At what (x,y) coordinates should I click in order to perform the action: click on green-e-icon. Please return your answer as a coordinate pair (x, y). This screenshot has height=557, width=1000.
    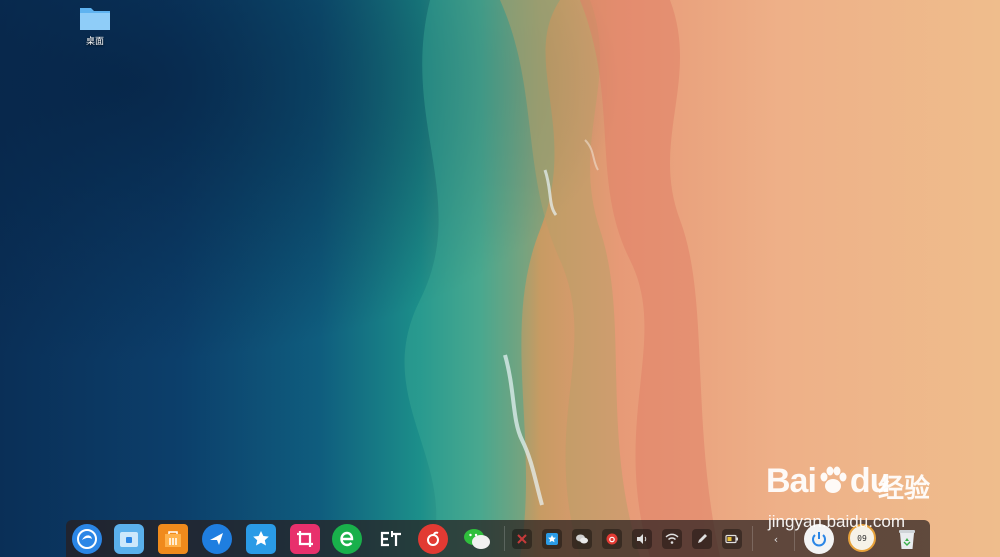
    Looking at the image, I should click on (347, 539).